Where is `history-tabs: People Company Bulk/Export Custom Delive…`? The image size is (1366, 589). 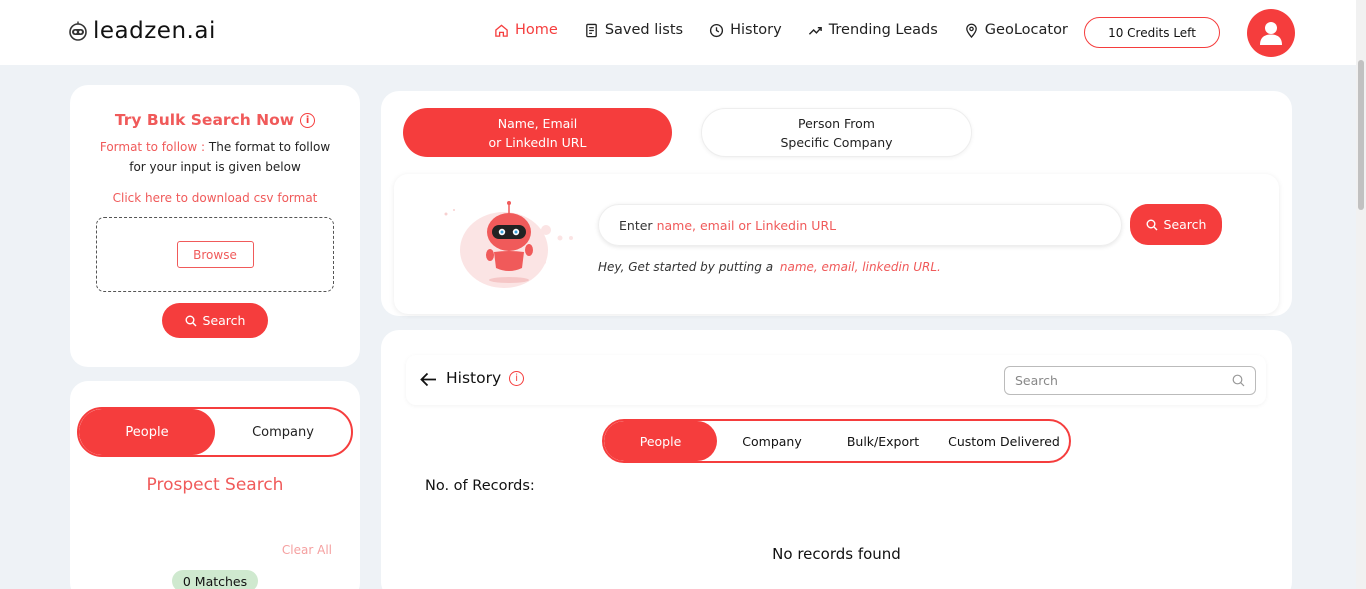
history-tabs: People Company Bulk/Export Custom Delive… is located at coordinates (836, 441).